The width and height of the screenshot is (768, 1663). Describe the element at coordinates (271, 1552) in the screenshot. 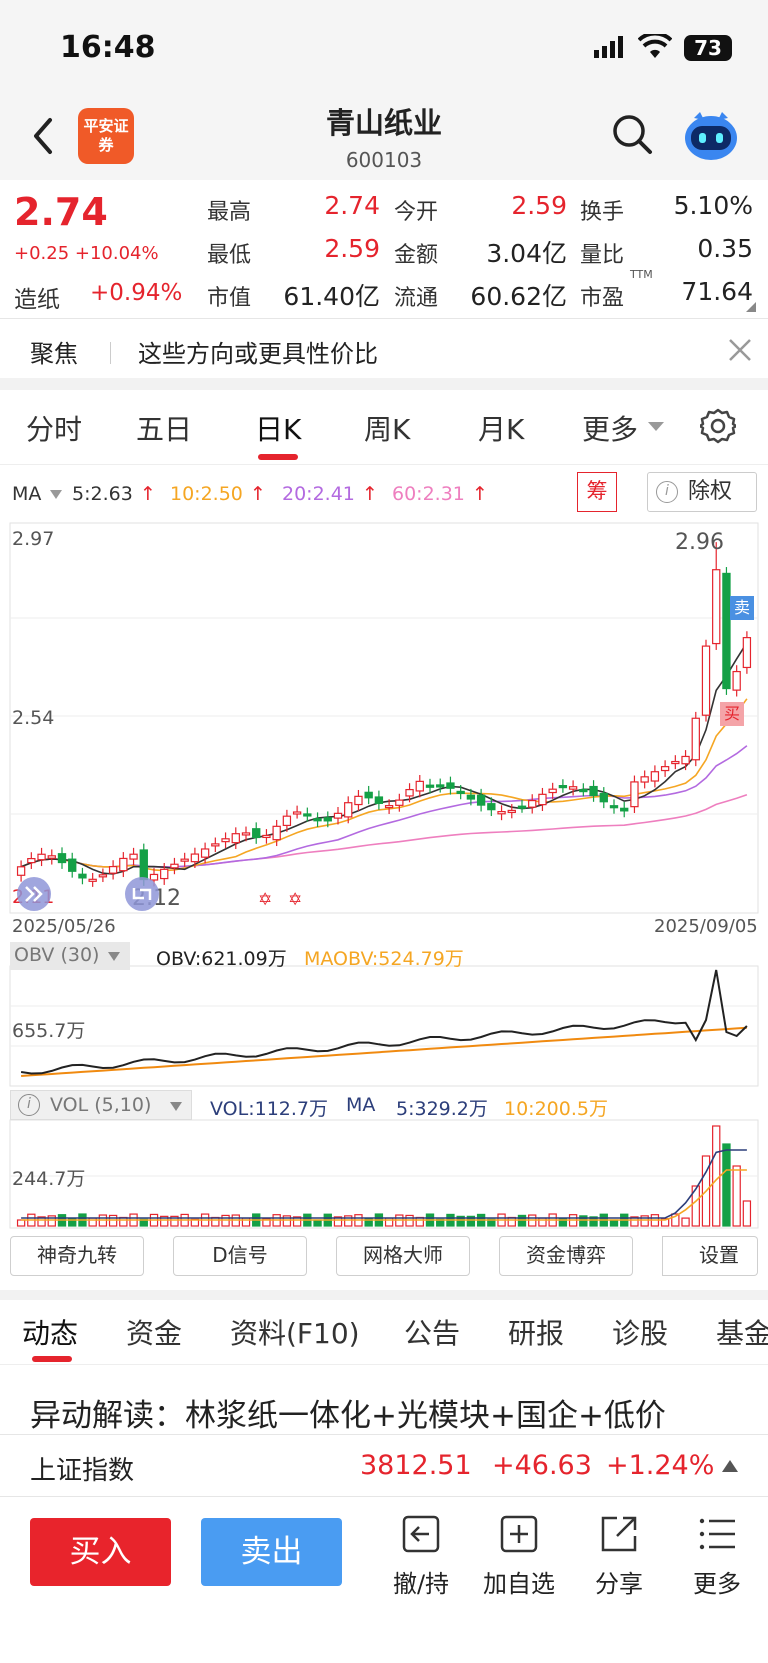

I see `sell-button: 卖出` at that location.